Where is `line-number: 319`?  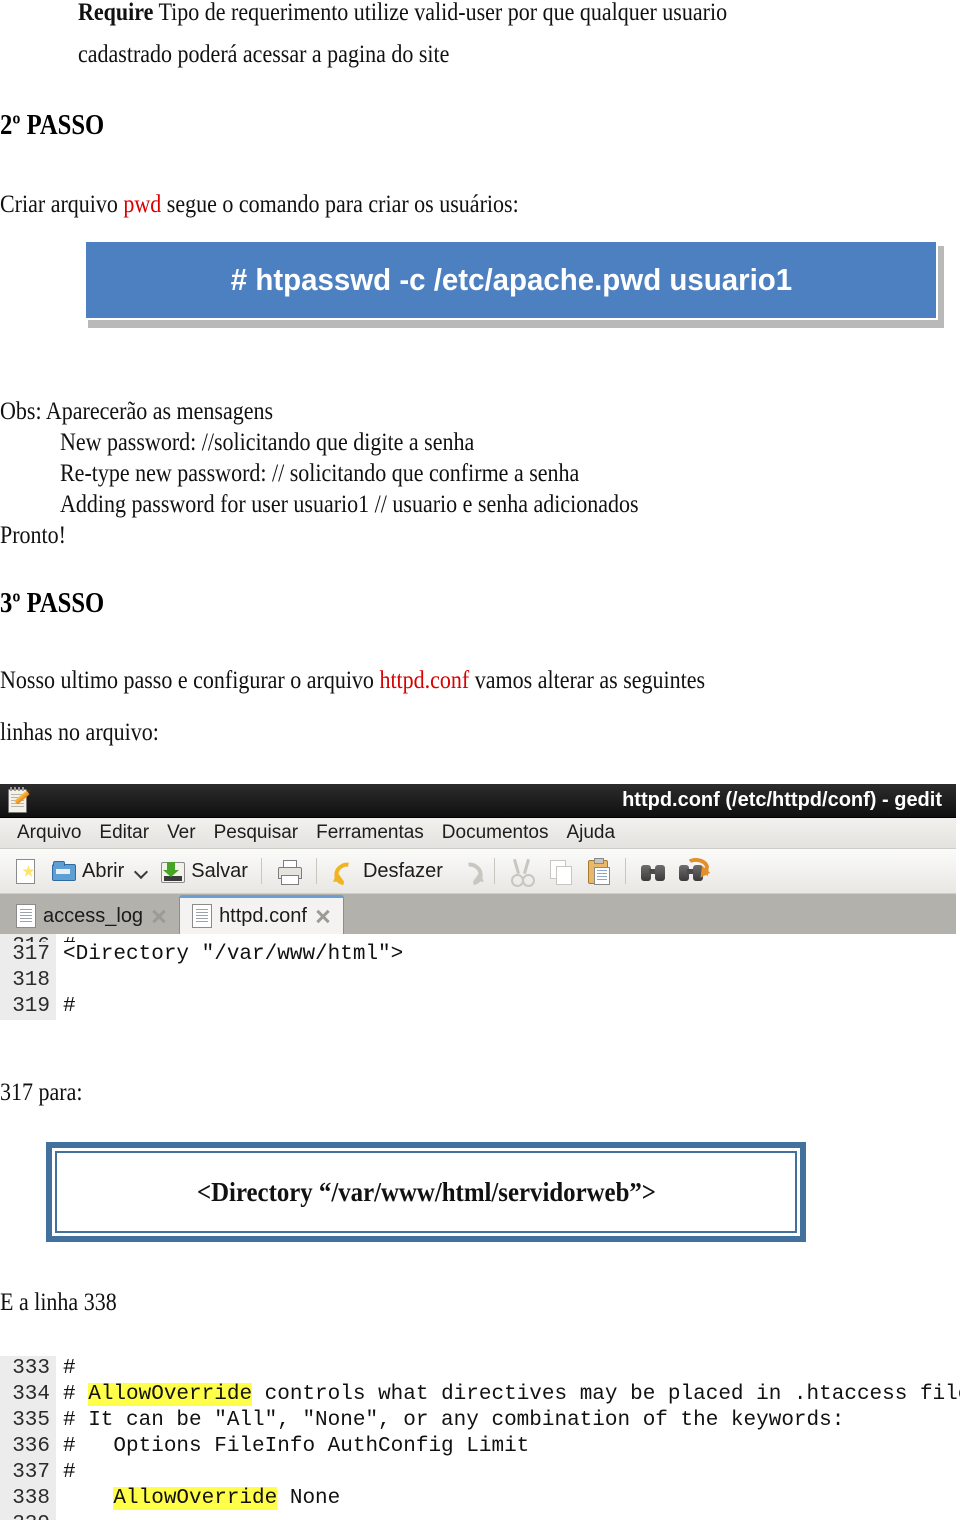
line-number: 319 is located at coordinates (28, 1007).